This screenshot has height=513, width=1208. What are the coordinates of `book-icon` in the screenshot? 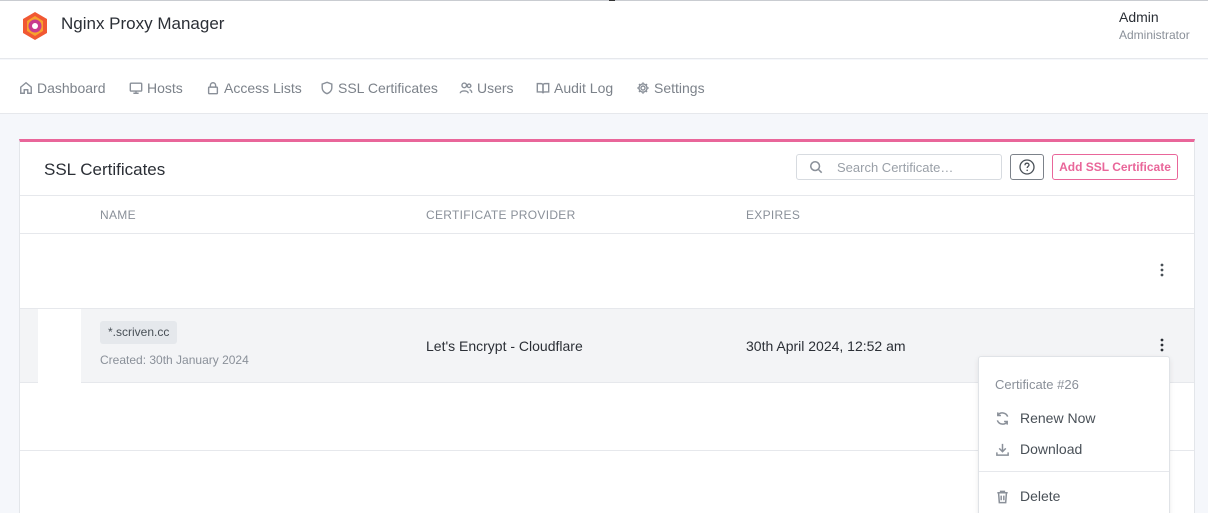 It's located at (543, 88).